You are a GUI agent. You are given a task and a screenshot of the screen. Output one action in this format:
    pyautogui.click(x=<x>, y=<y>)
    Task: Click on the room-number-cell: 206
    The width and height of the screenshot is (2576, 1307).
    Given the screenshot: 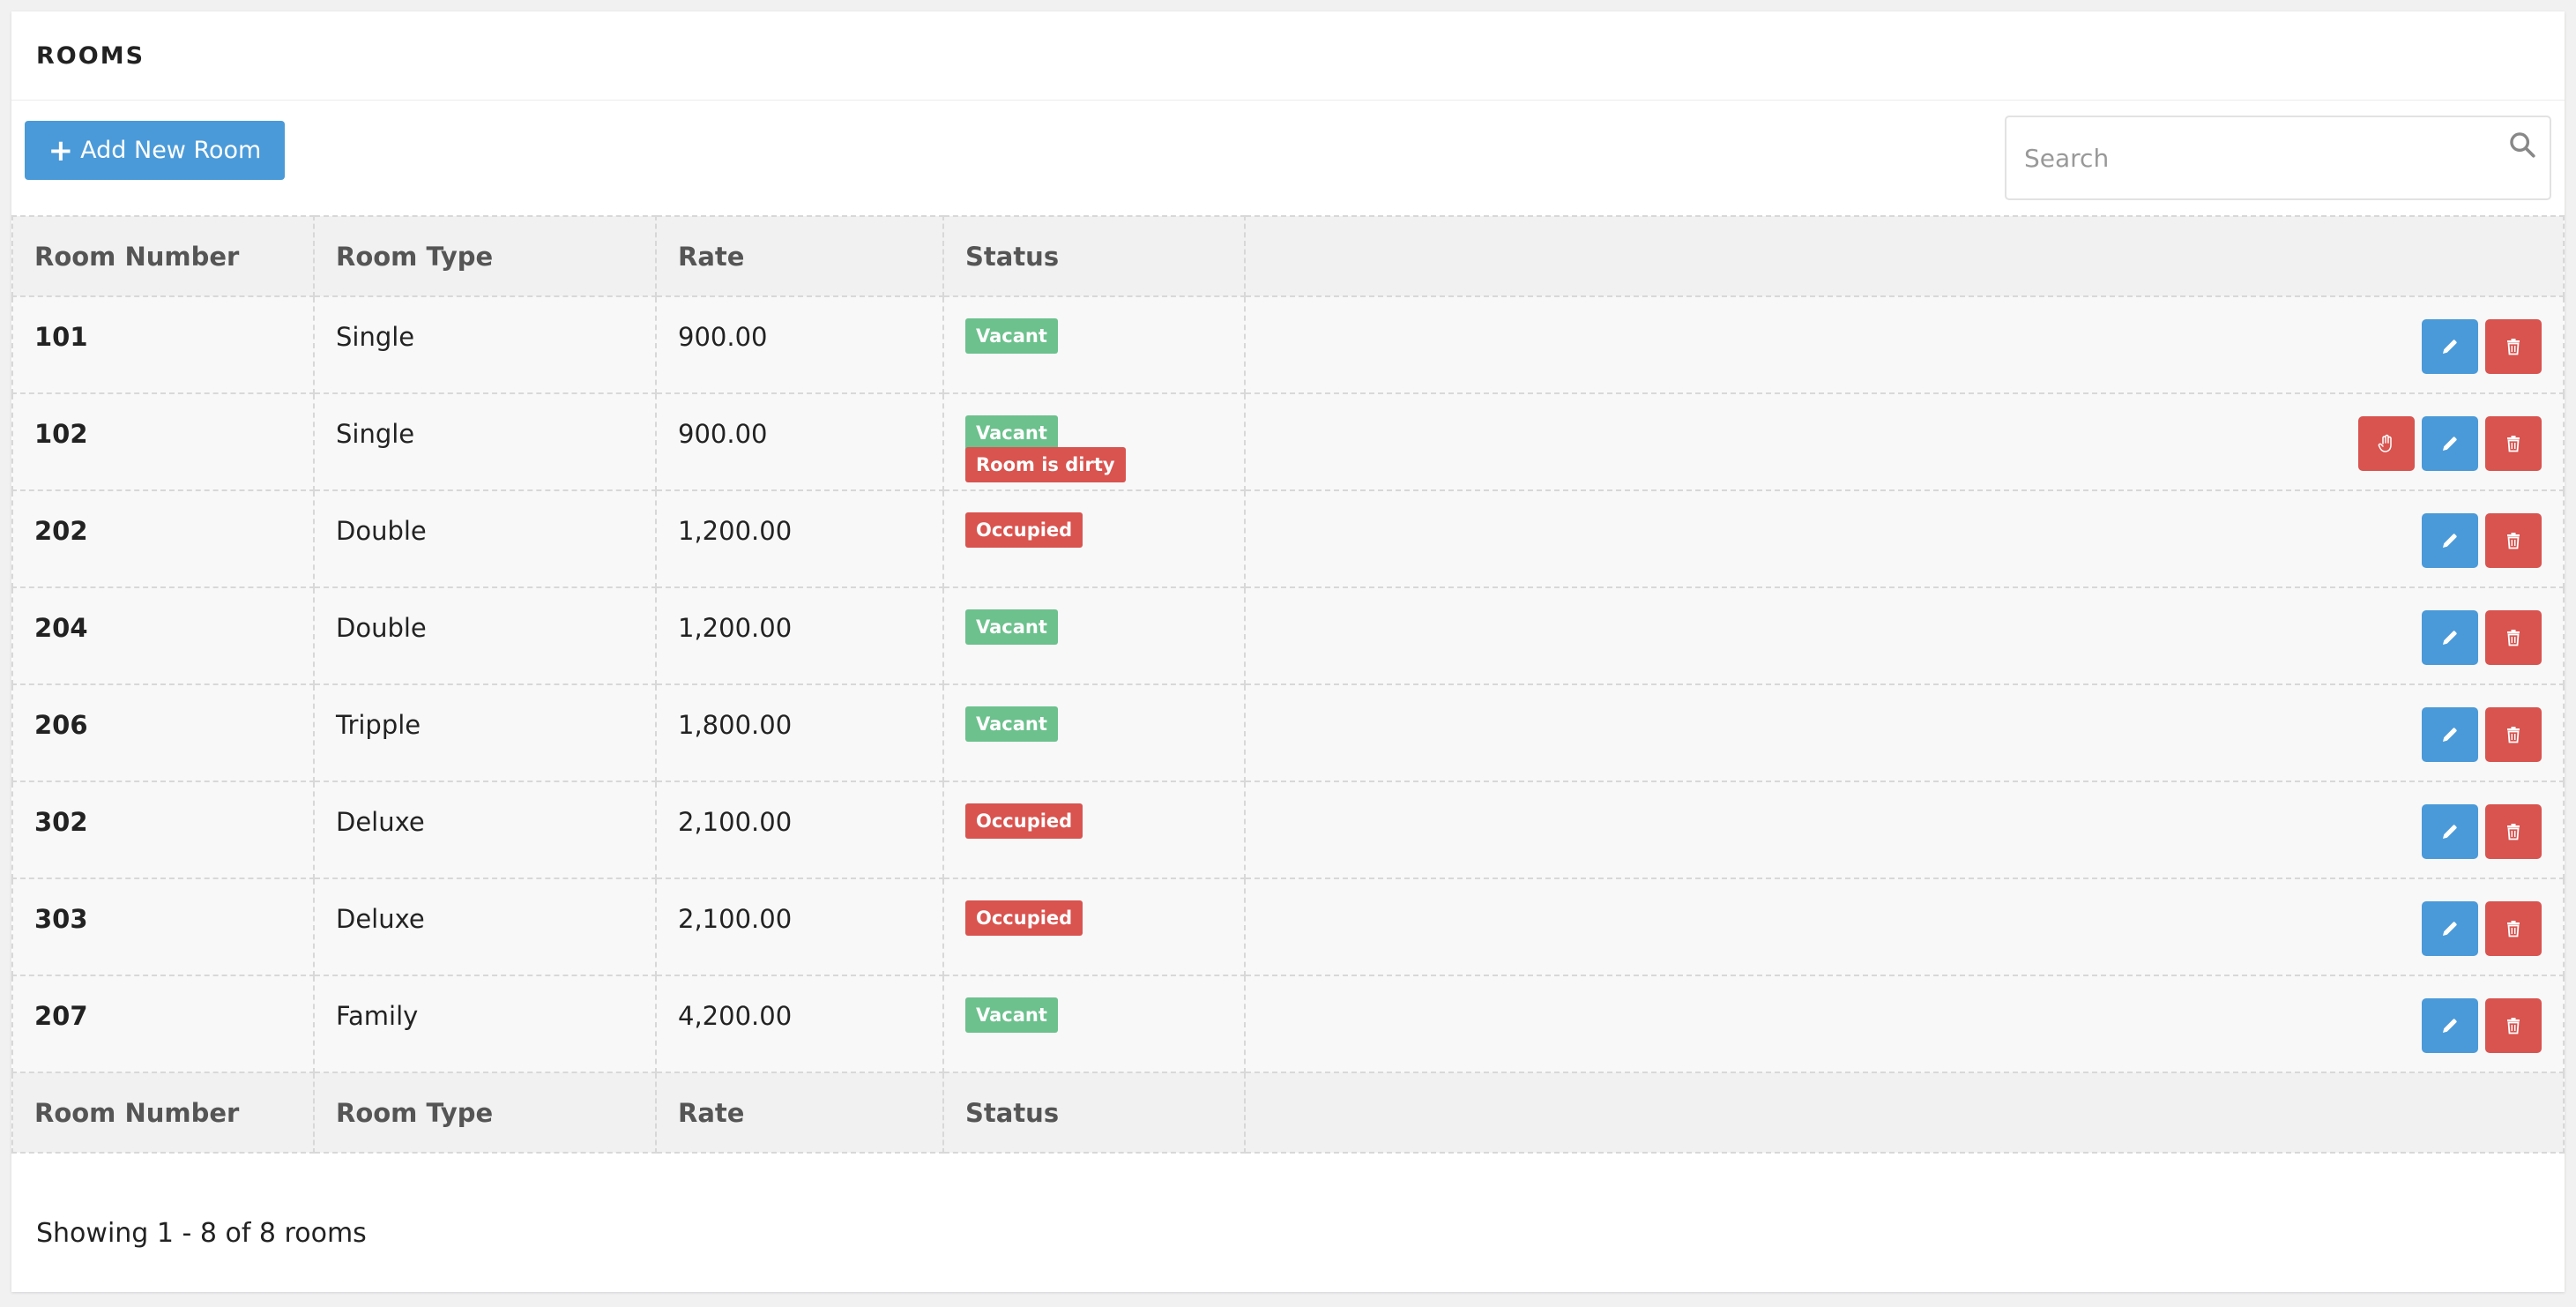 What is the action you would take?
    pyautogui.click(x=163, y=732)
    